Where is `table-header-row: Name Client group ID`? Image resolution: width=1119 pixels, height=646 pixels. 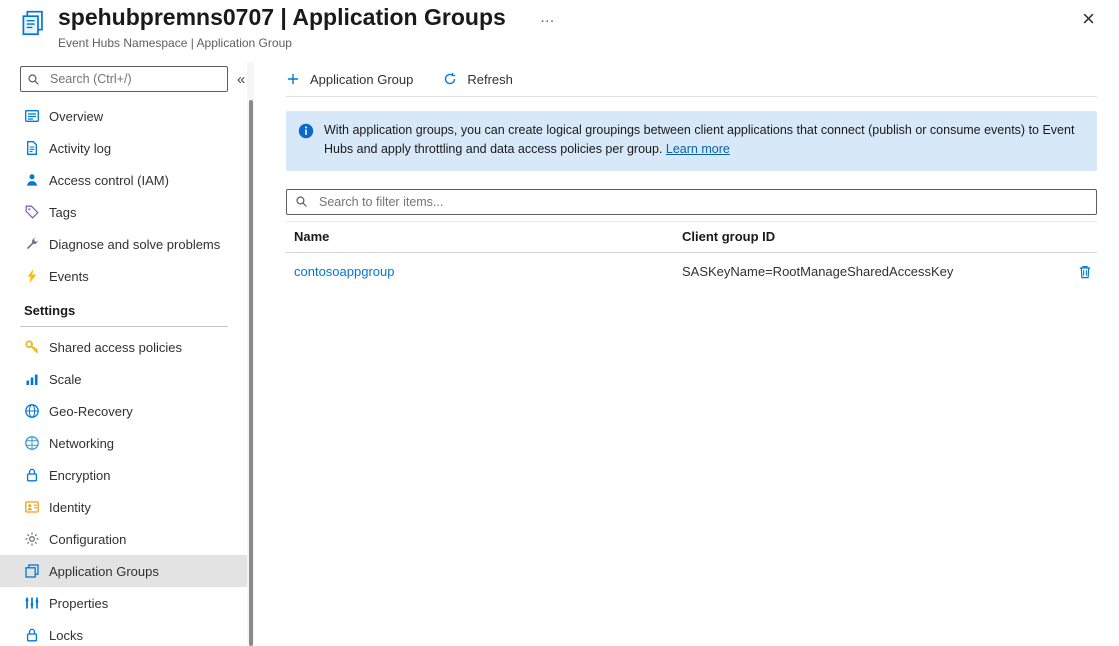 table-header-row: Name Client group ID is located at coordinates (691, 236).